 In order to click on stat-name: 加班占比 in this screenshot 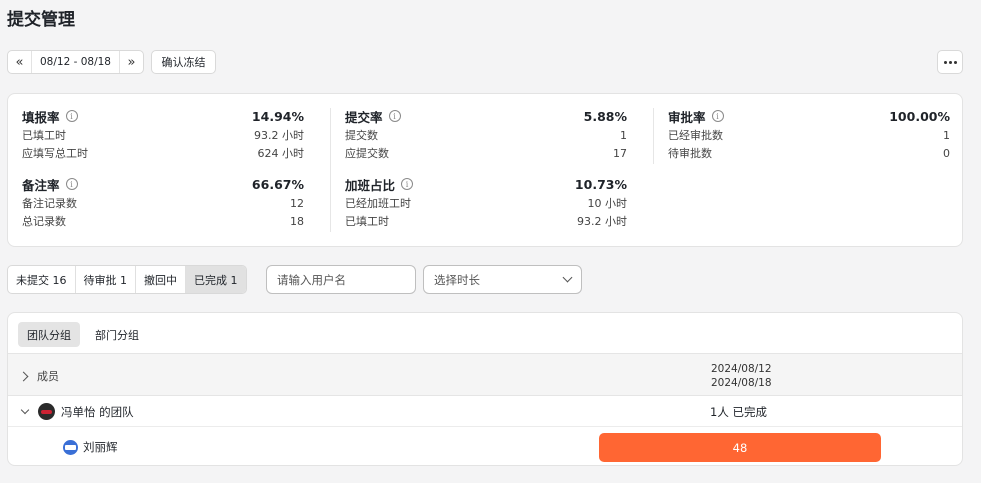, I will do `click(370, 185)`.